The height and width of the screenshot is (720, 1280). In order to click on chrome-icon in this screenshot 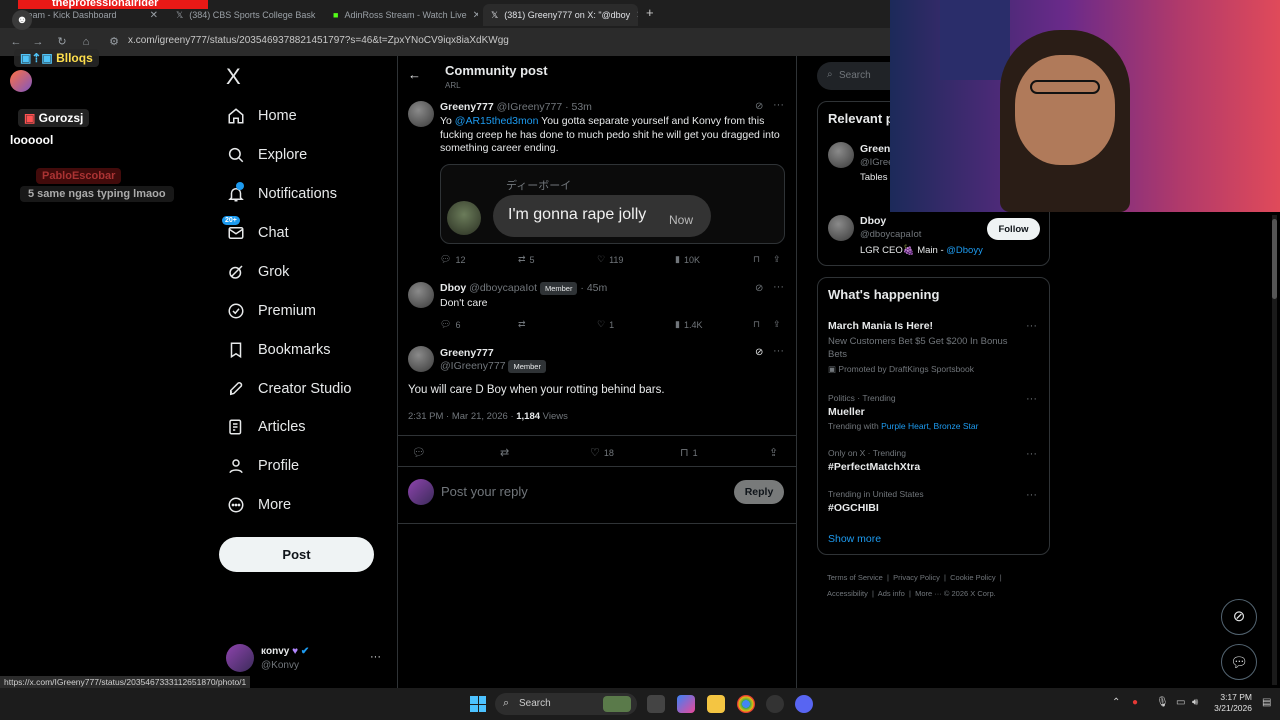, I will do `click(746, 704)`.